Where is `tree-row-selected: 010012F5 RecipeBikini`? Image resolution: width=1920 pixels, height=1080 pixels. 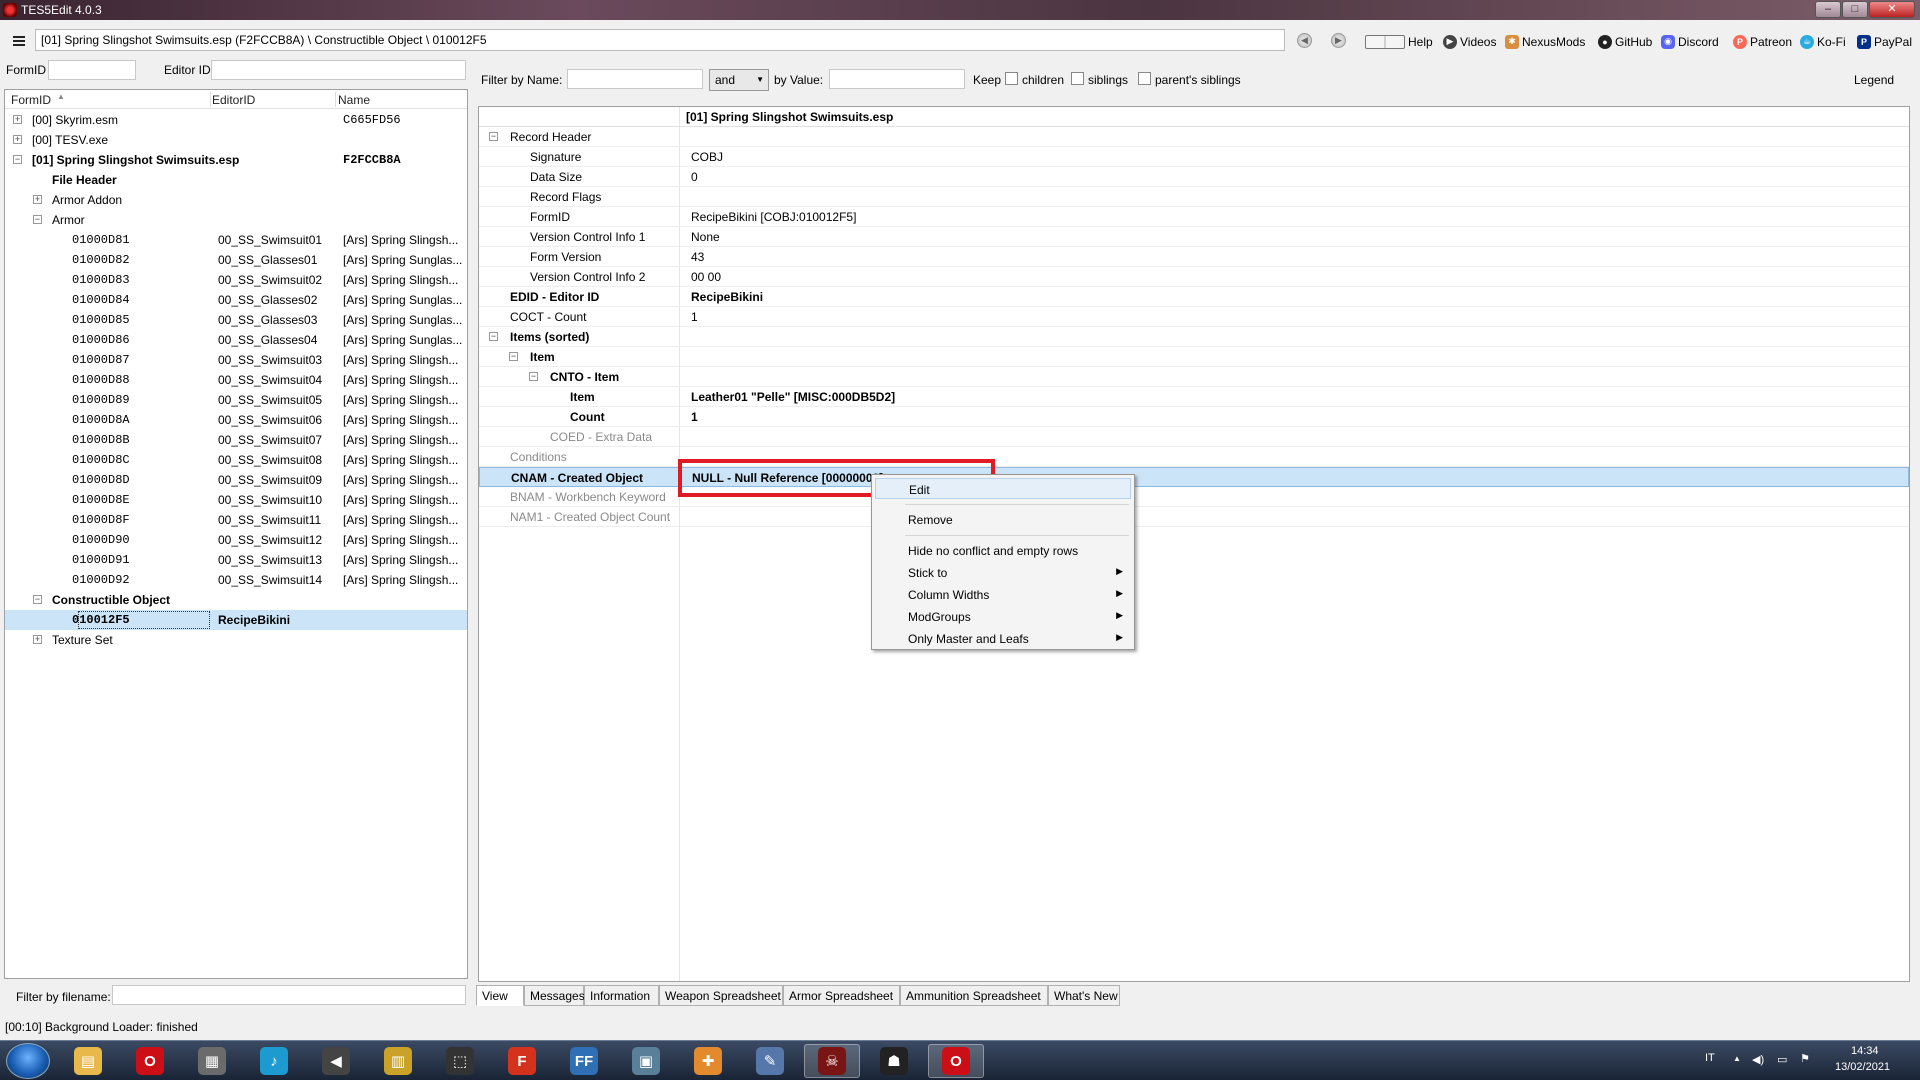 tree-row-selected: 010012F5 RecipeBikini is located at coordinates (236, 620).